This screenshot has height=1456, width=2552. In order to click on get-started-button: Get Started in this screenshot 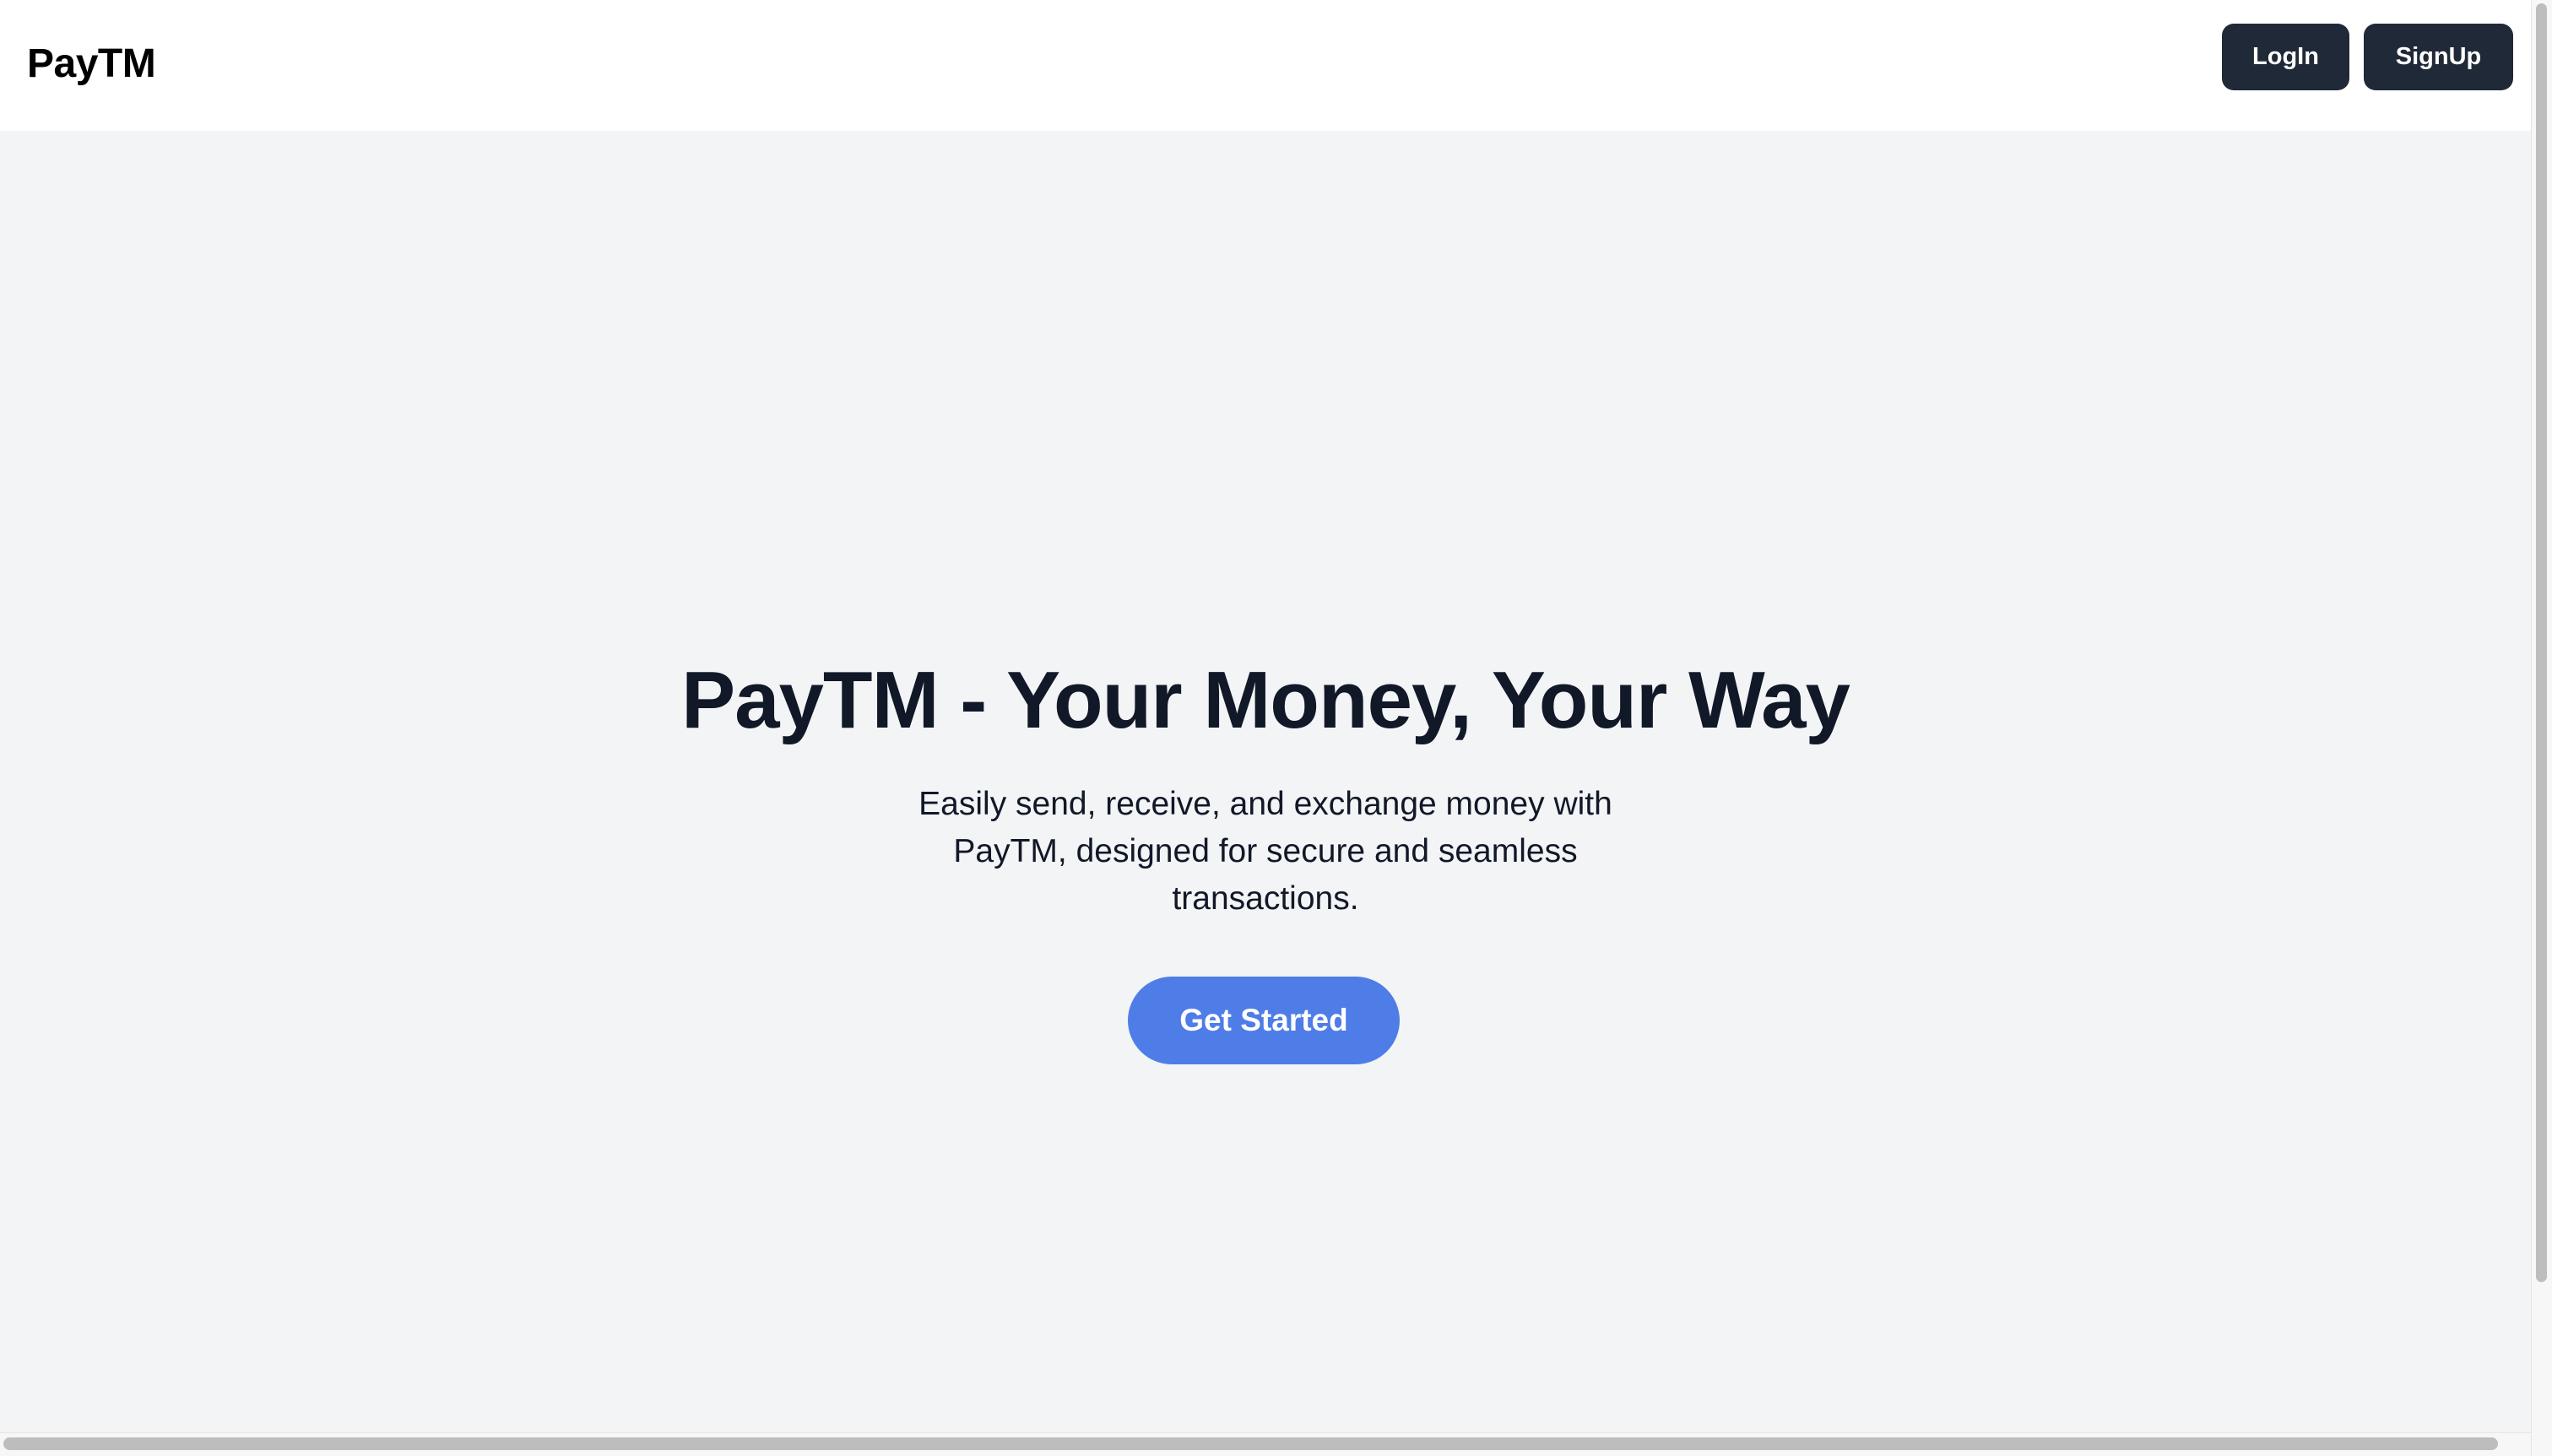, I will do `click(1264, 1021)`.